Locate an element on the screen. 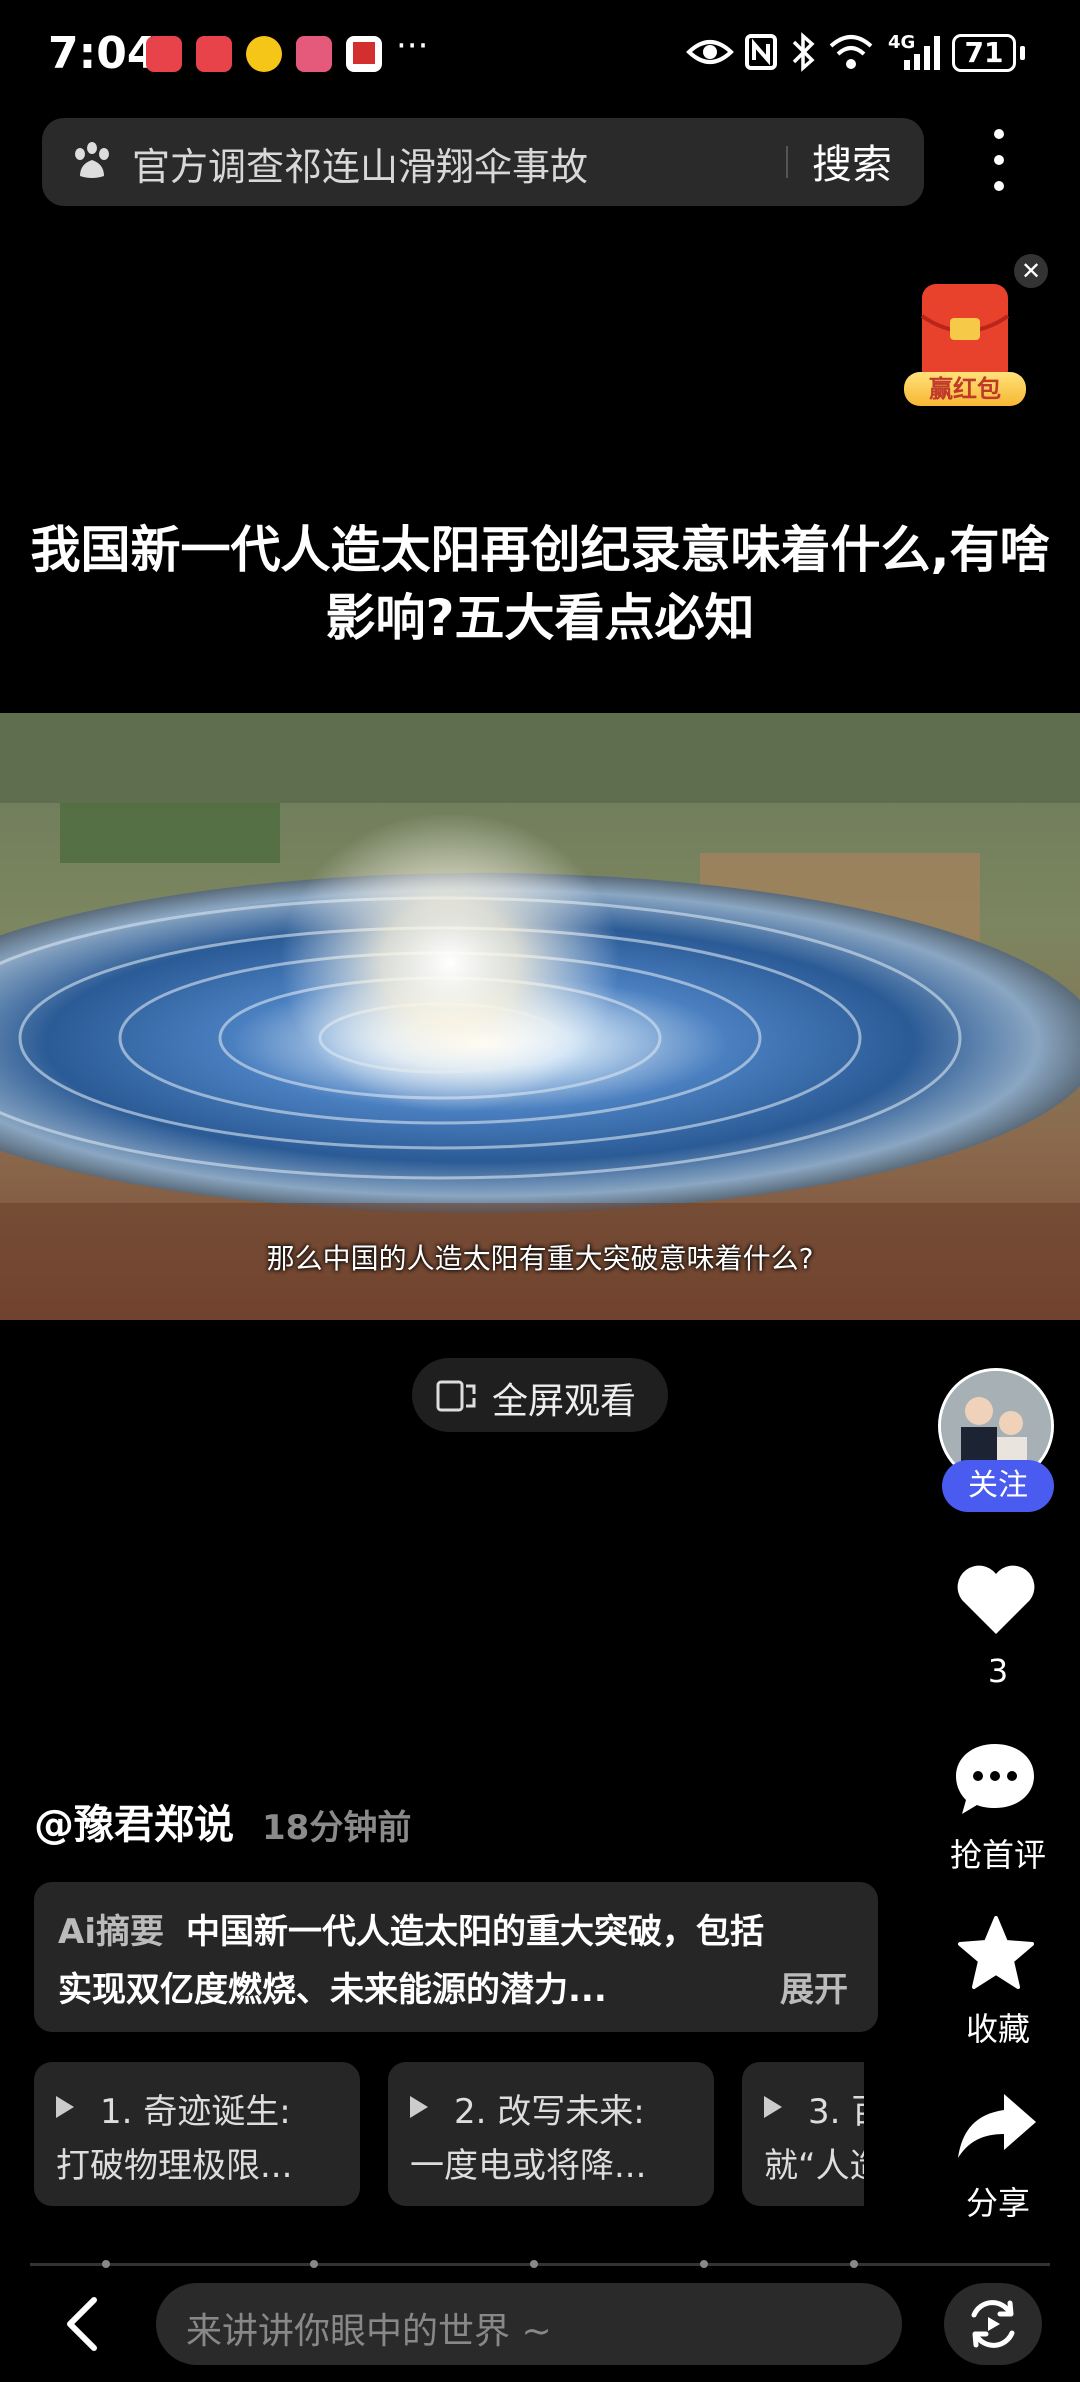  battery-indicator: 71 is located at coordinates (984, 53).